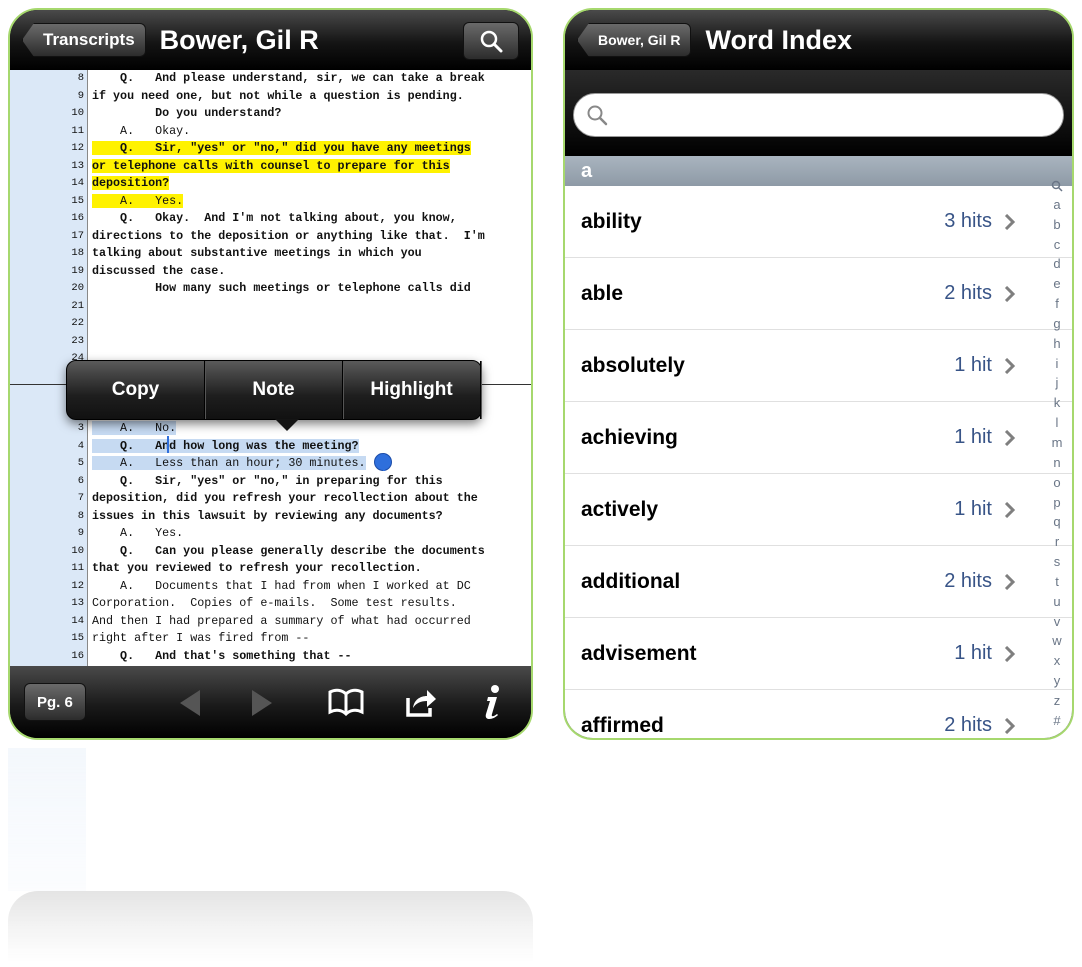 The width and height of the screenshot is (1082, 967). What do you see at coordinates (1056, 601) in the screenshot?
I see `index-letter: u` at bounding box center [1056, 601].